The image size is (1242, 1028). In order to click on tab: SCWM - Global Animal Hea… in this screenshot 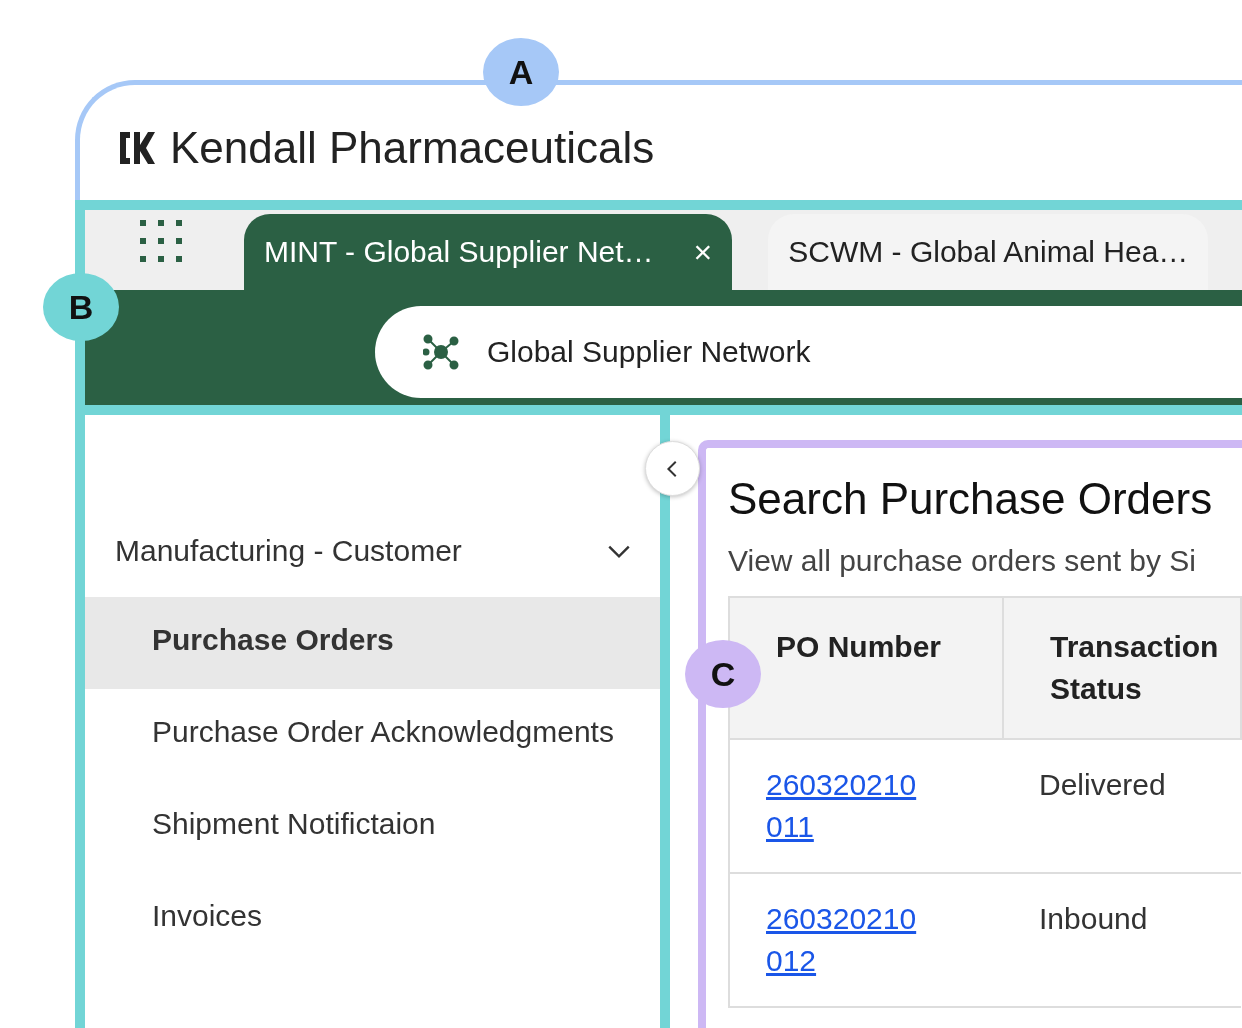, I will do `click(988, 252)`.